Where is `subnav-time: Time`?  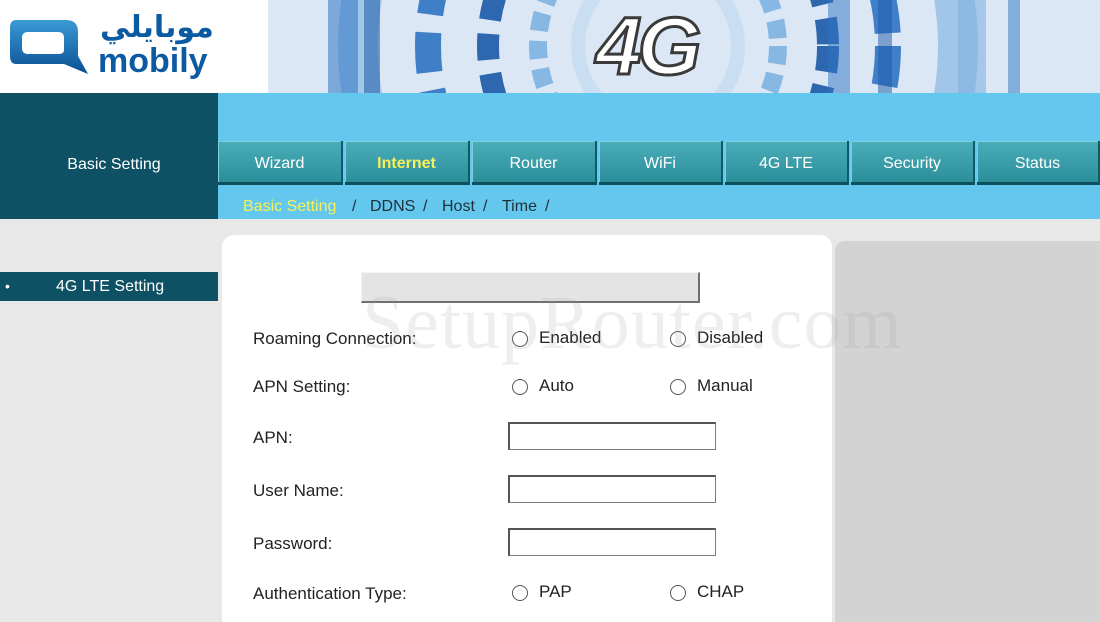 subnav-time: Time is located at coordinates (519, 207).